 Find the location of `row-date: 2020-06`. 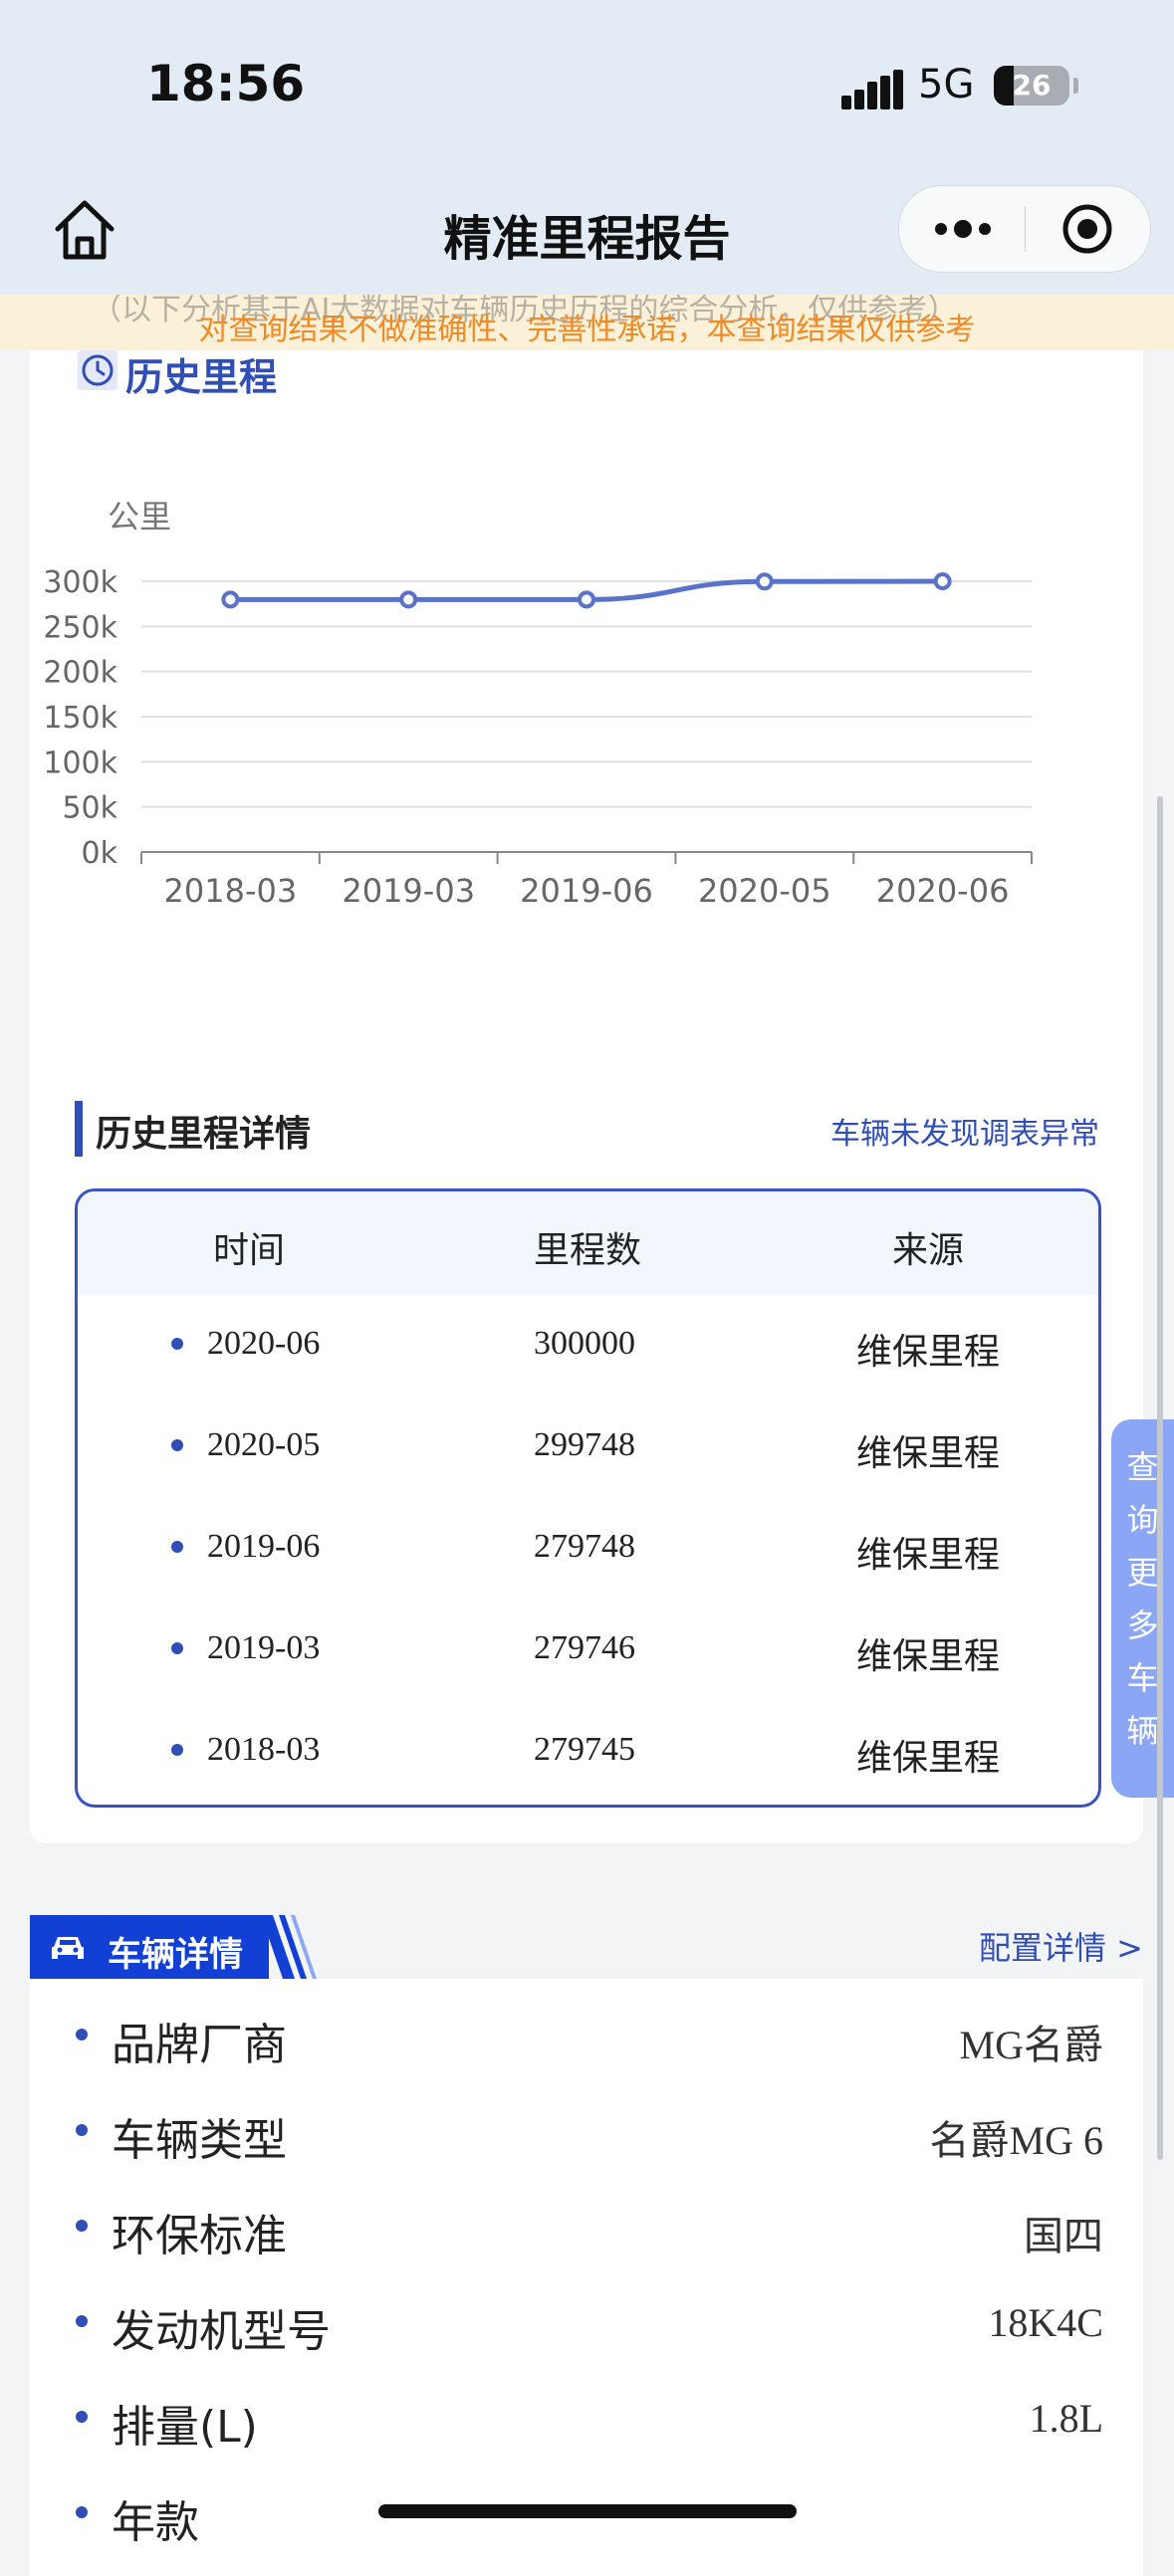

row-date: 2020-06 is located at coordinates (264, 1343).